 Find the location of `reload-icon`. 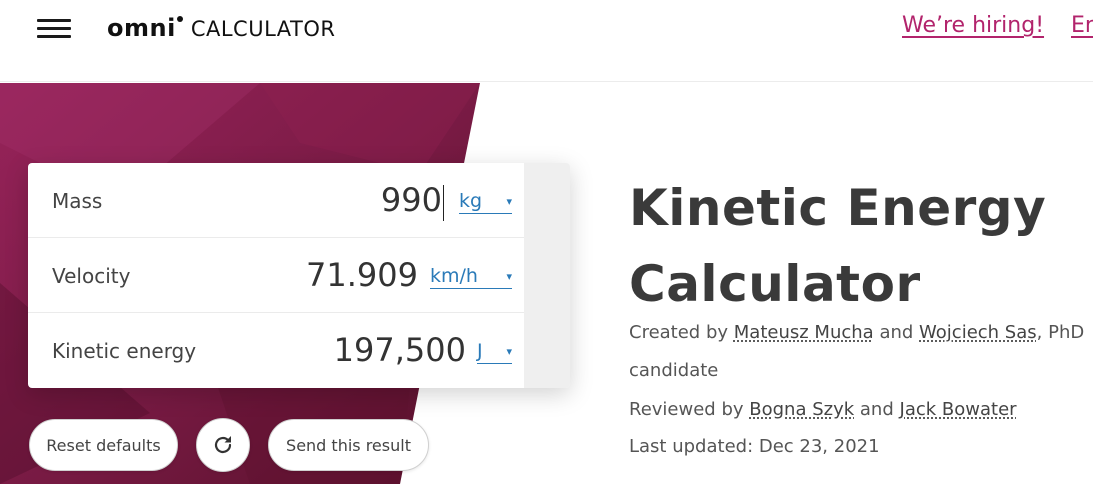

reload-icon is located at coordinates (223, 445).